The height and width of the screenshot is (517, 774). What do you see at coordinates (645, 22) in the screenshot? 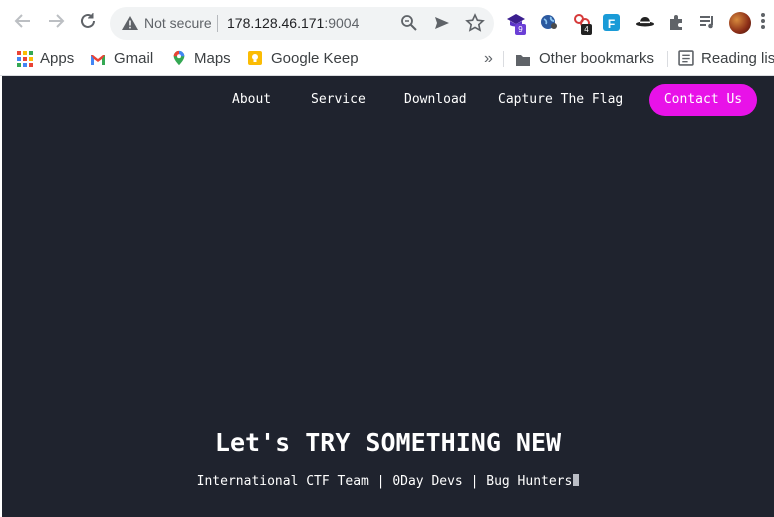
I see `spy-hat-icon` at bounding box center [645, 22].